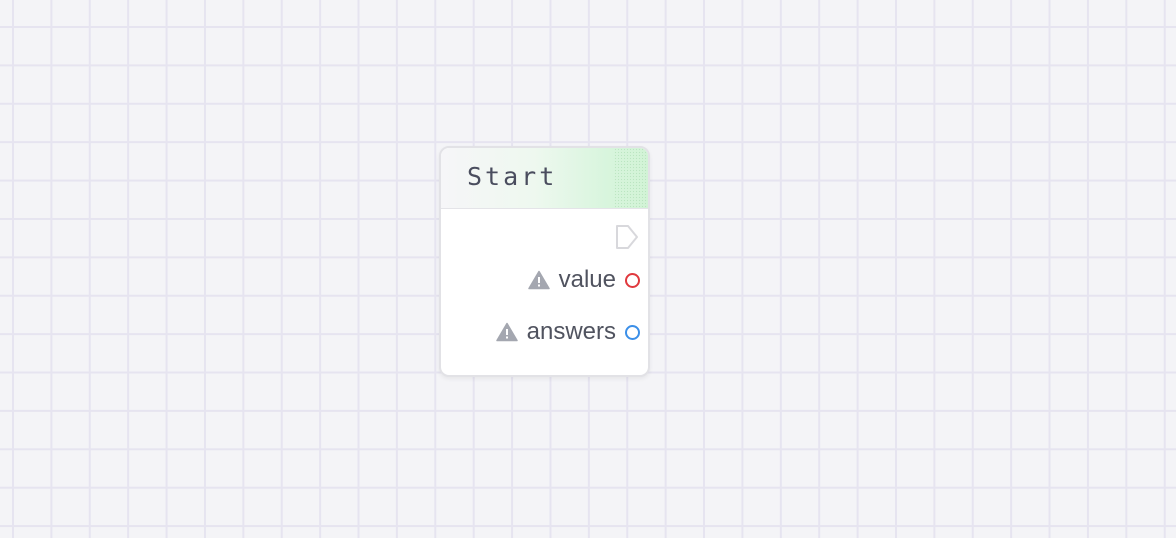 The image size is (1176, 538). I want to click on output-port-value, so click(632, 280).